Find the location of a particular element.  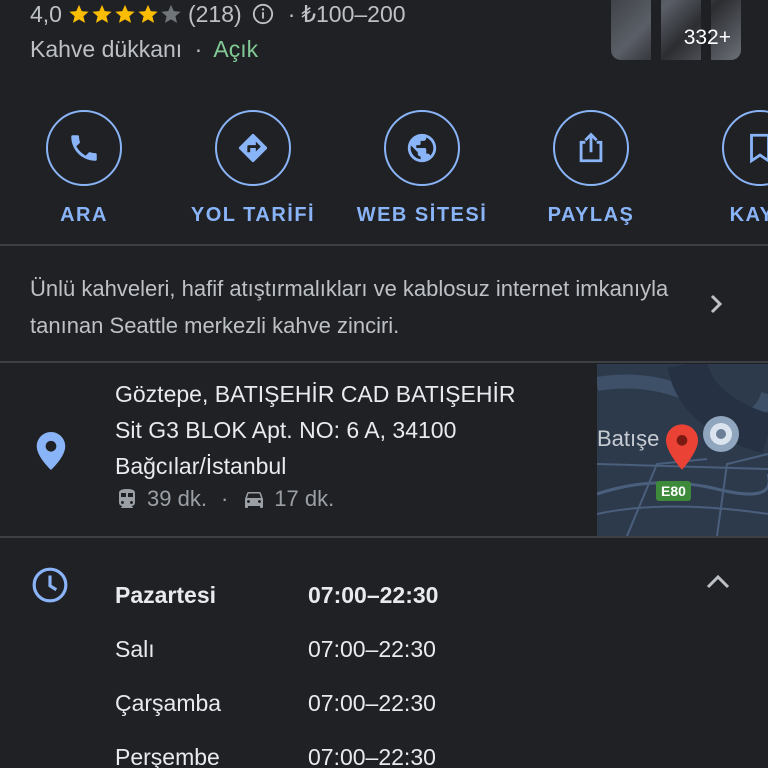

category-row: Kahve dükkanı · Açık is located at coordinates (144, 49).